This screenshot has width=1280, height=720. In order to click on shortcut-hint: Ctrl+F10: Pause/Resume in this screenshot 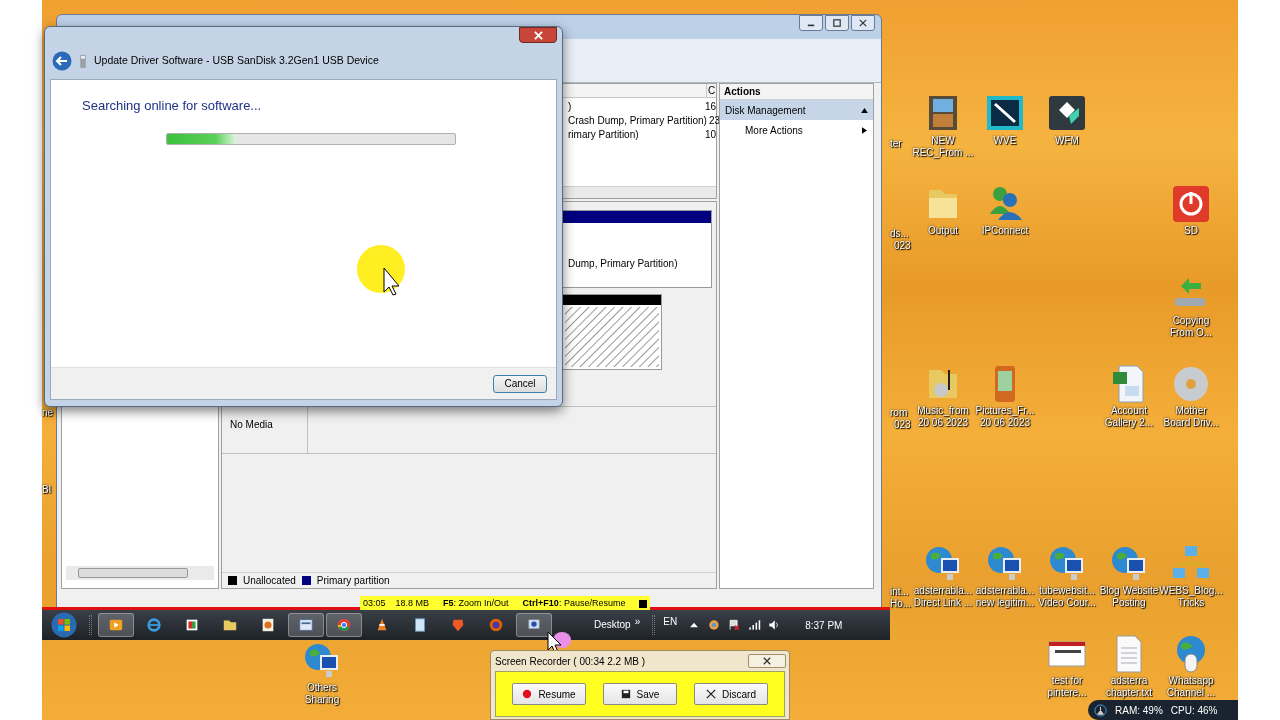, I will do `click(574, 603)`.